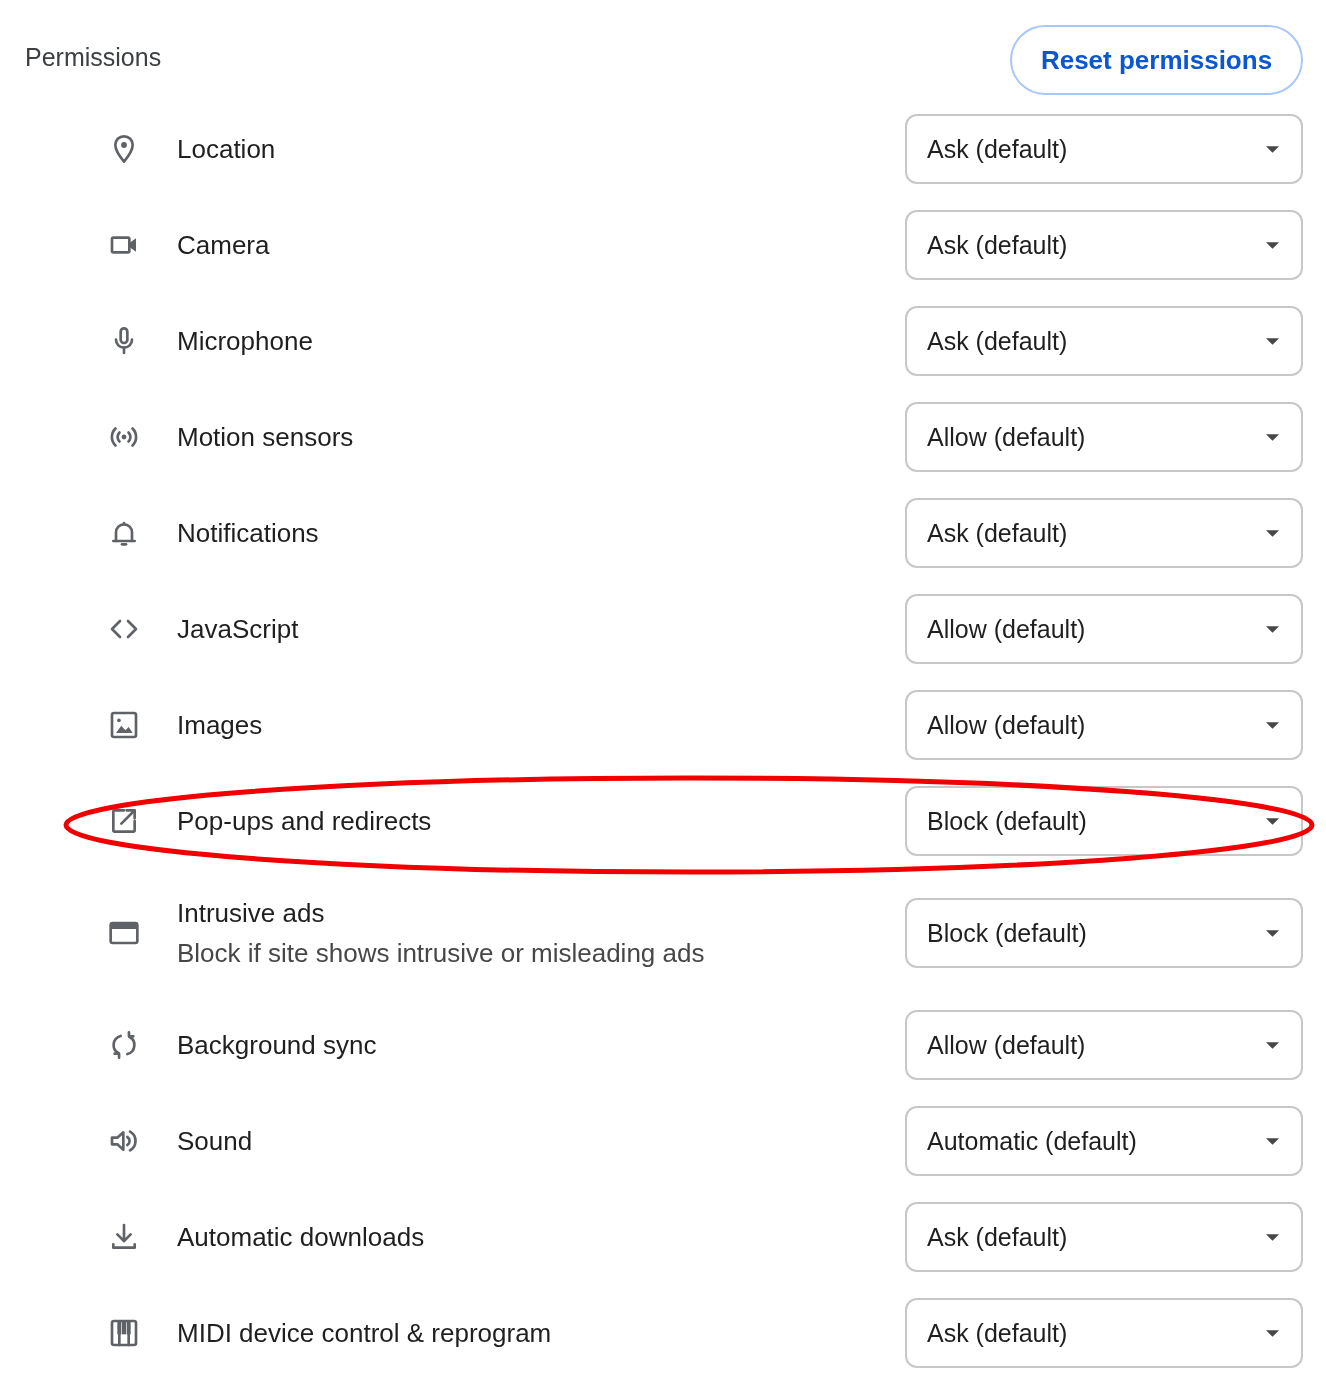 The height and width of the screenshot is (1384, 1326). Describe the element at coordinates (364, 1333) in the screenshot. I see `permission-label: MIDI device control & reprogram` at that location.